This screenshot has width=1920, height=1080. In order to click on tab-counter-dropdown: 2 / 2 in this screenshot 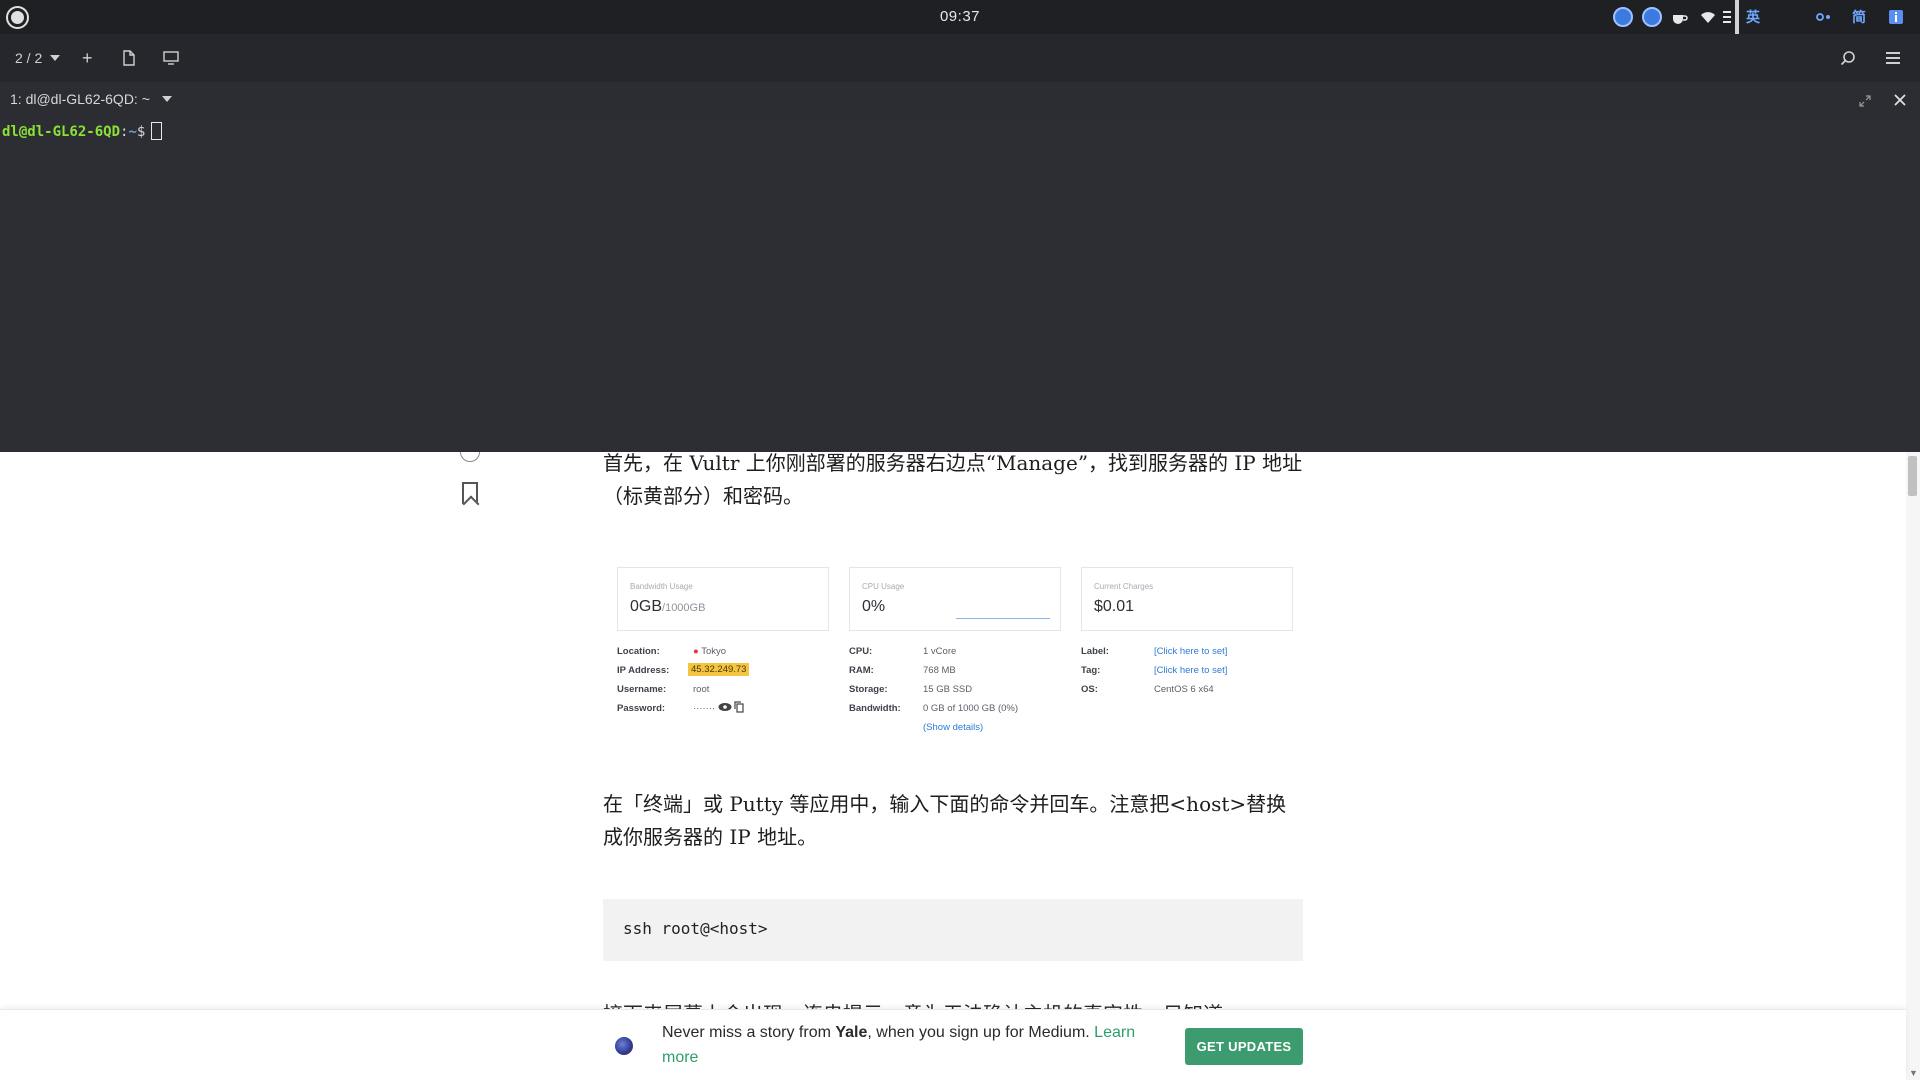, I will do `click(38, 58)`.